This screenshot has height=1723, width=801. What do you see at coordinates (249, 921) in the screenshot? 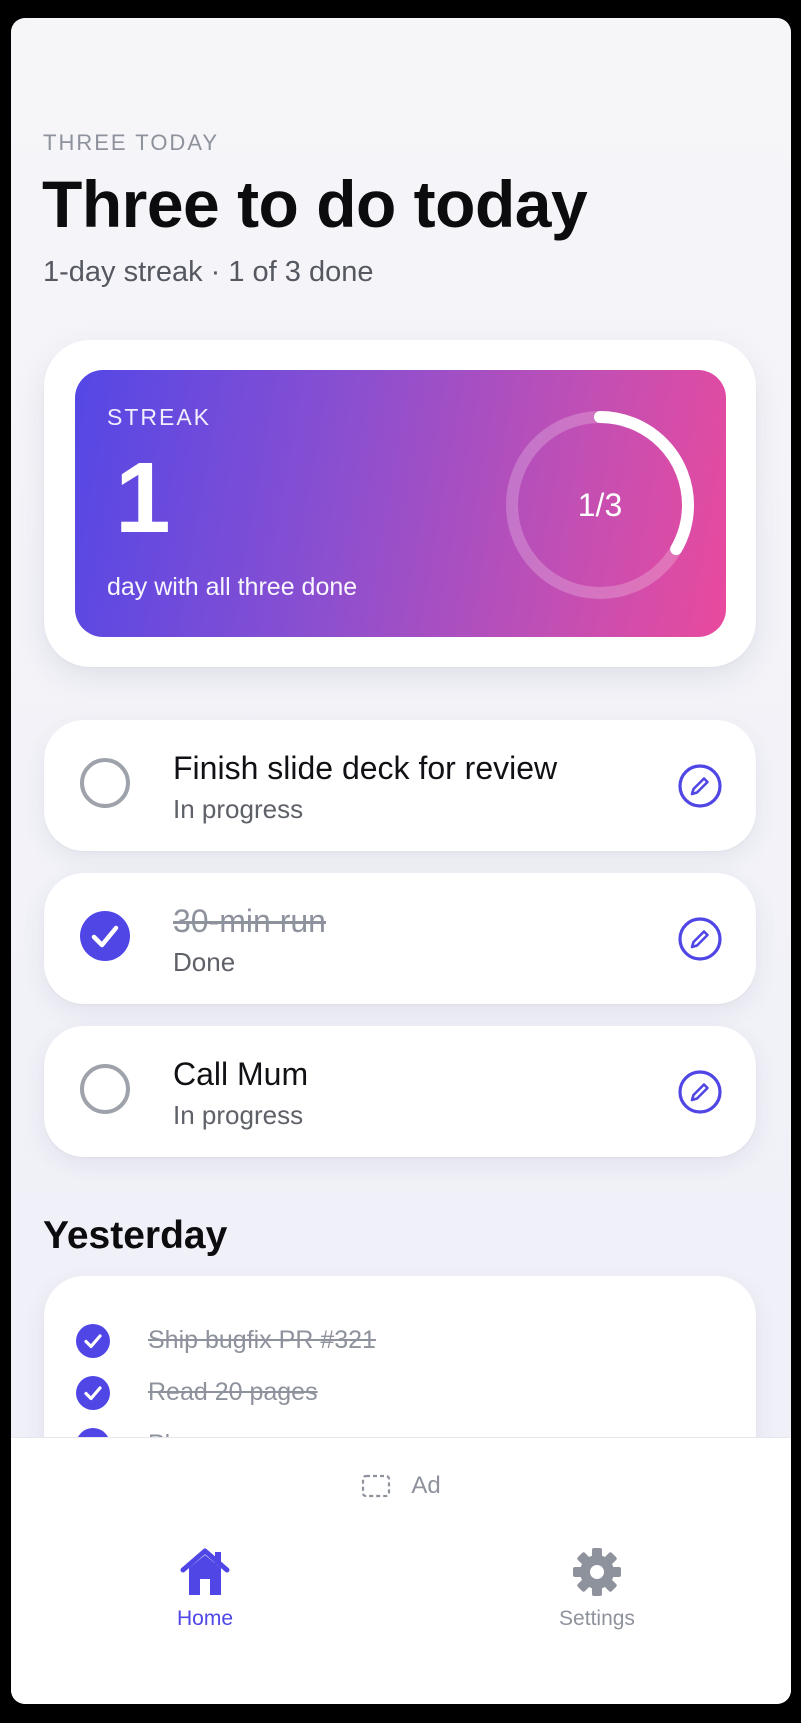
I see `task-title: 30-min run` at bounding box center [249, 921].